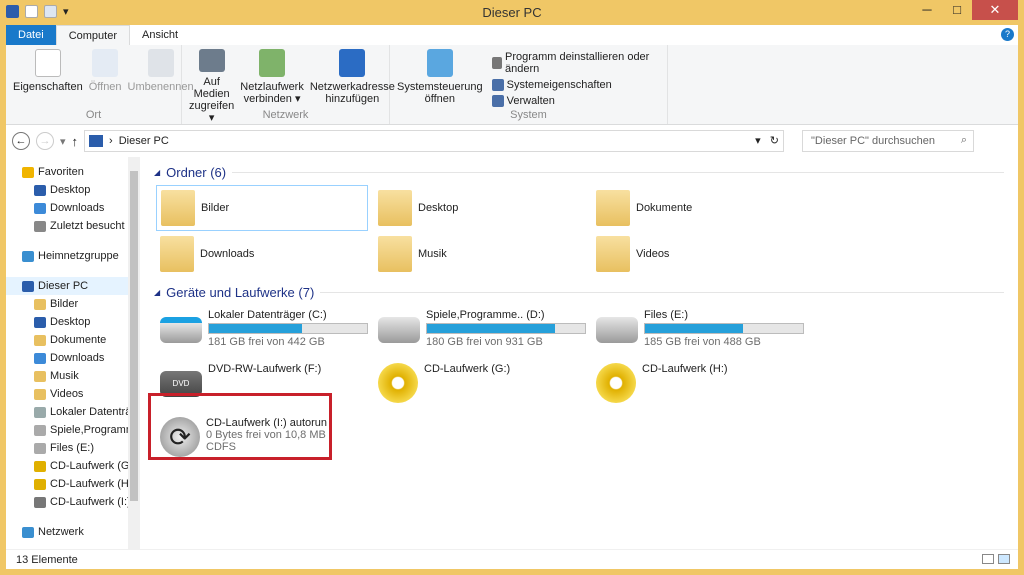 This screenshot has height=575, width=1024. Describe the element at coordinates (63, 141) in the screenshot. I see `recent-locations-icon: ▾` at that location.